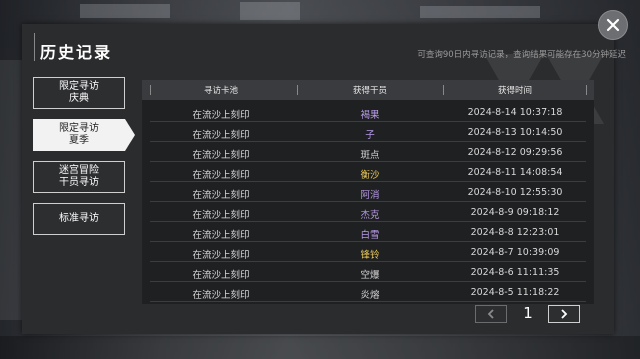 The height and width of the screenshot is (359, 640). Describe the element at coordinates (515, 132) in the screenshot. I see `cell-time: 2024-8-13 10:14:50` at that location.